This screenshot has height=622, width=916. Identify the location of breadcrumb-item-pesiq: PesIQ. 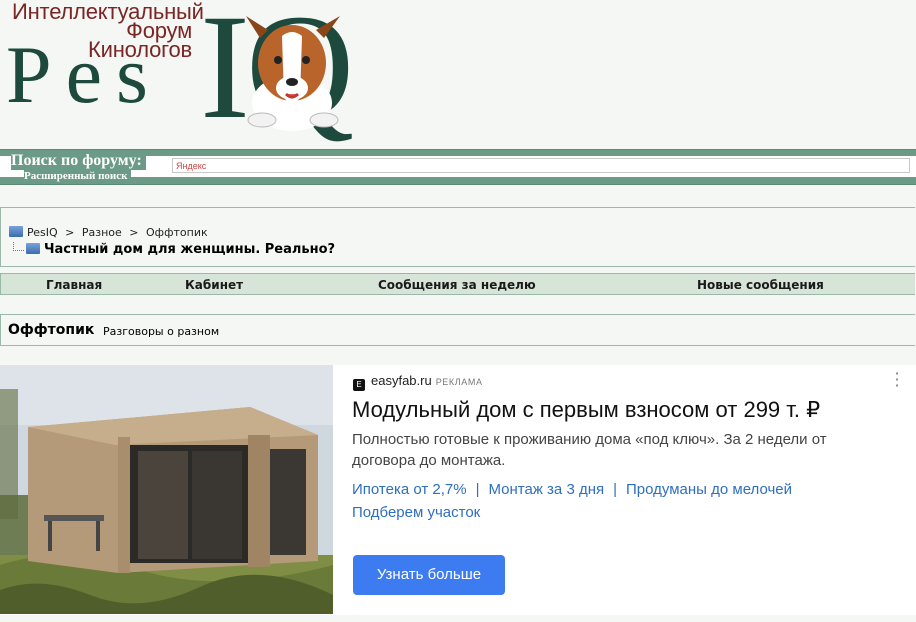
(42, 232).